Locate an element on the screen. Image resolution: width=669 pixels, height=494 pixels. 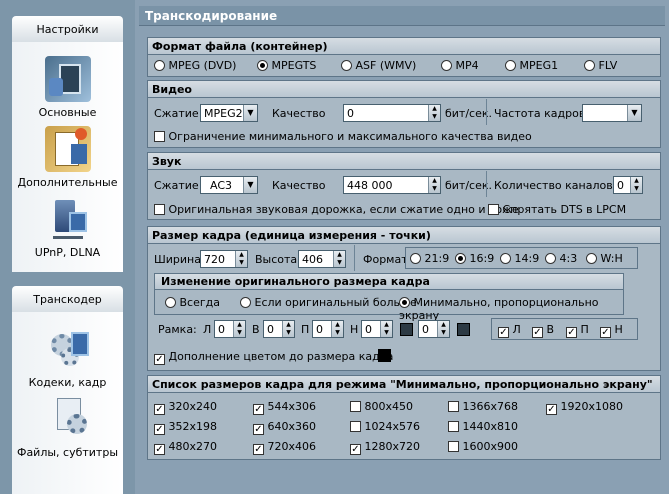
format-option-w-h: W:H is located at coordinates (604, 258).